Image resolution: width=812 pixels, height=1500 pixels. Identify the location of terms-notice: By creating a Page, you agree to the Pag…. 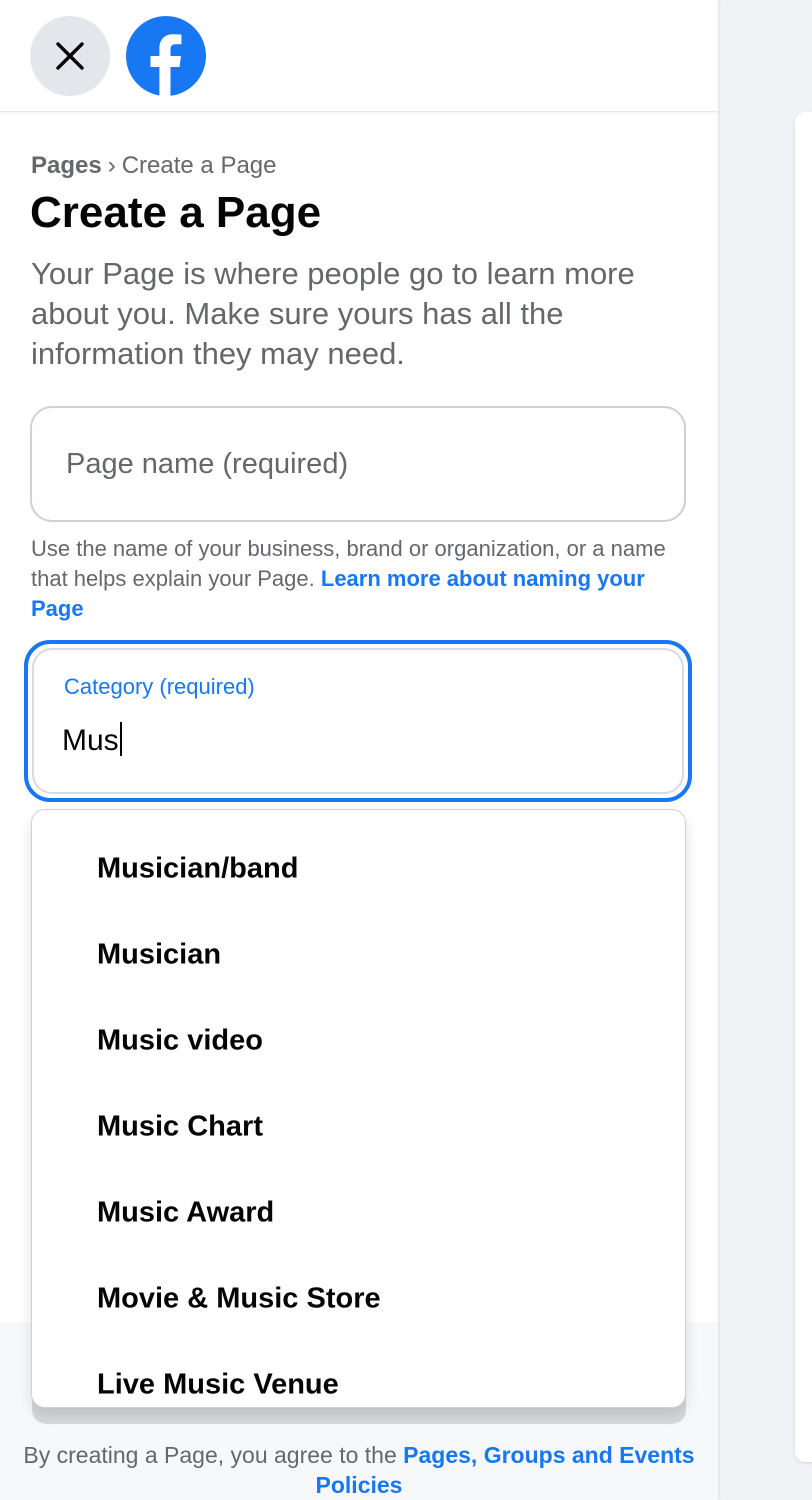
(359, 1470).